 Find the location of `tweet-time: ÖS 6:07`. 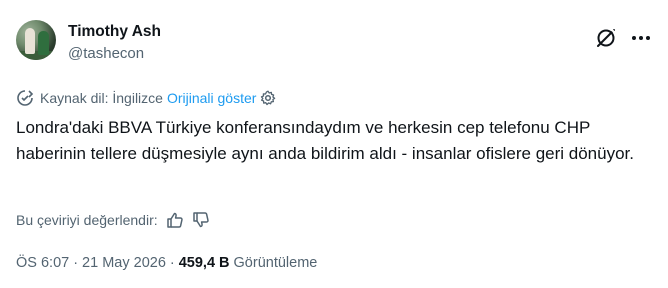

tweet-time: ÖS 6:07 is located at coordinates (42, 263).